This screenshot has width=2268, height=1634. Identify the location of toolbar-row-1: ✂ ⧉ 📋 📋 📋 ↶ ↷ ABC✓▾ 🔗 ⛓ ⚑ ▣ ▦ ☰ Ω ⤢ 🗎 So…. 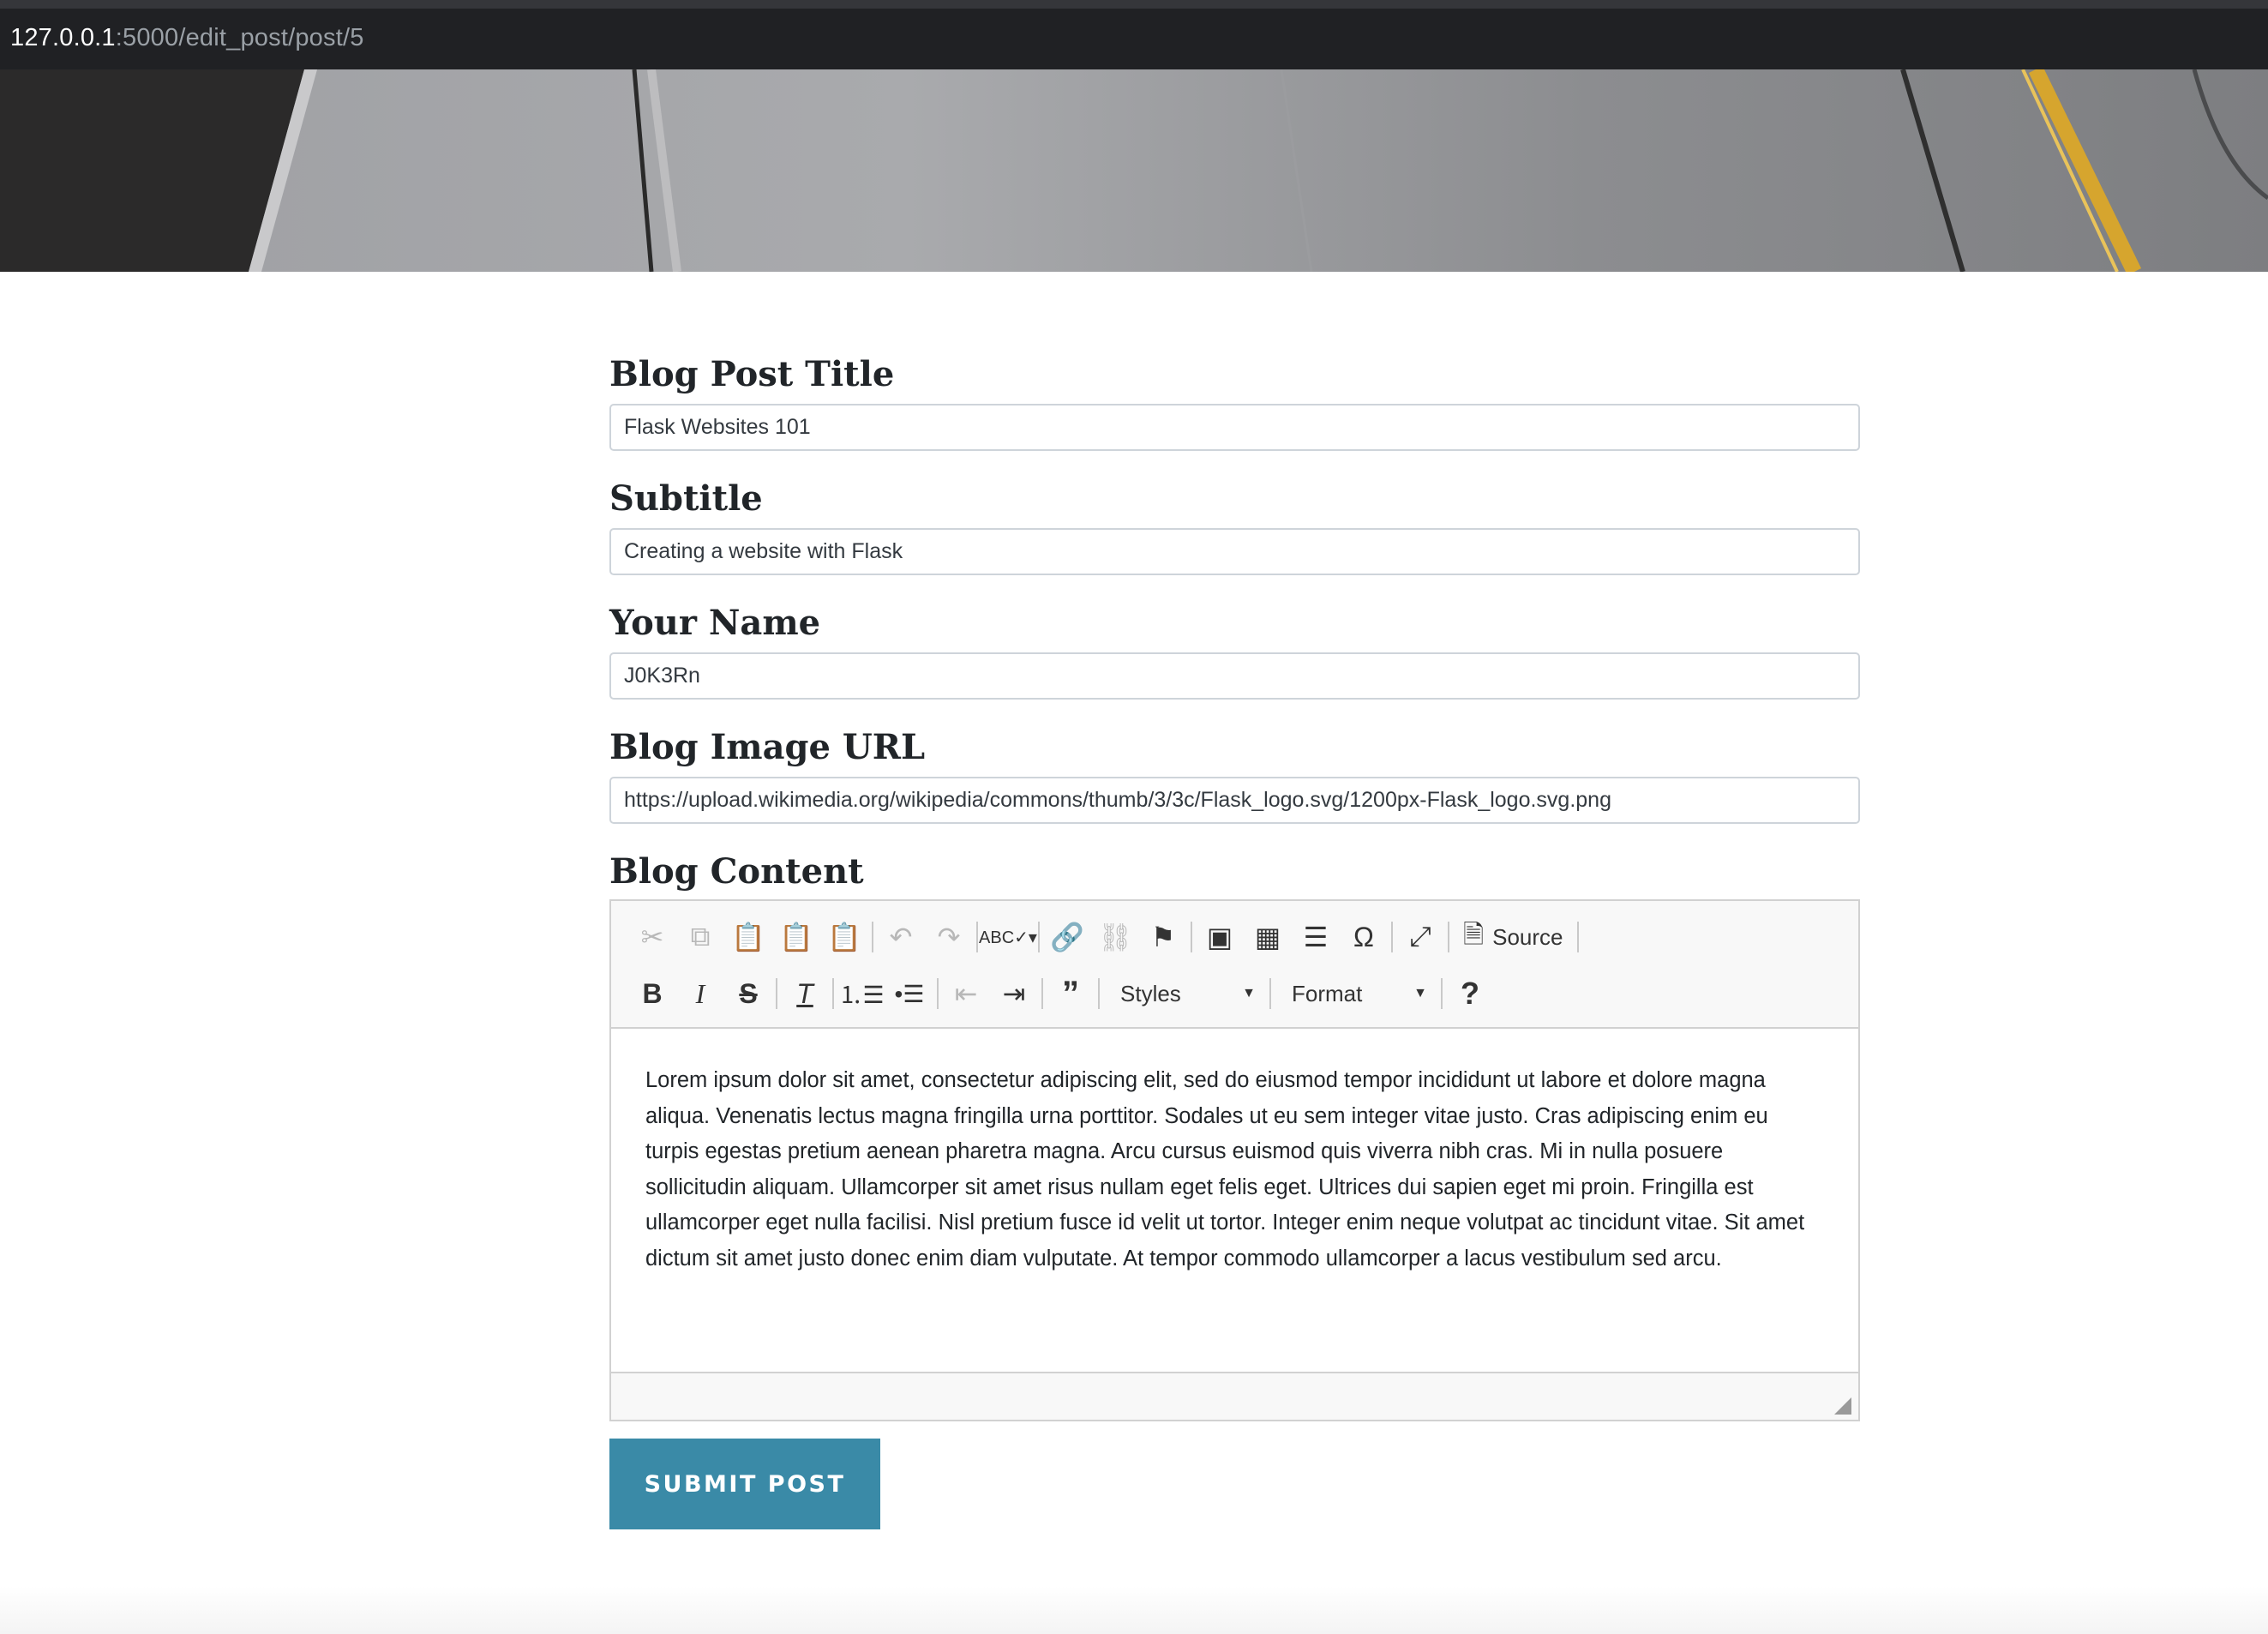
(1105, 937).